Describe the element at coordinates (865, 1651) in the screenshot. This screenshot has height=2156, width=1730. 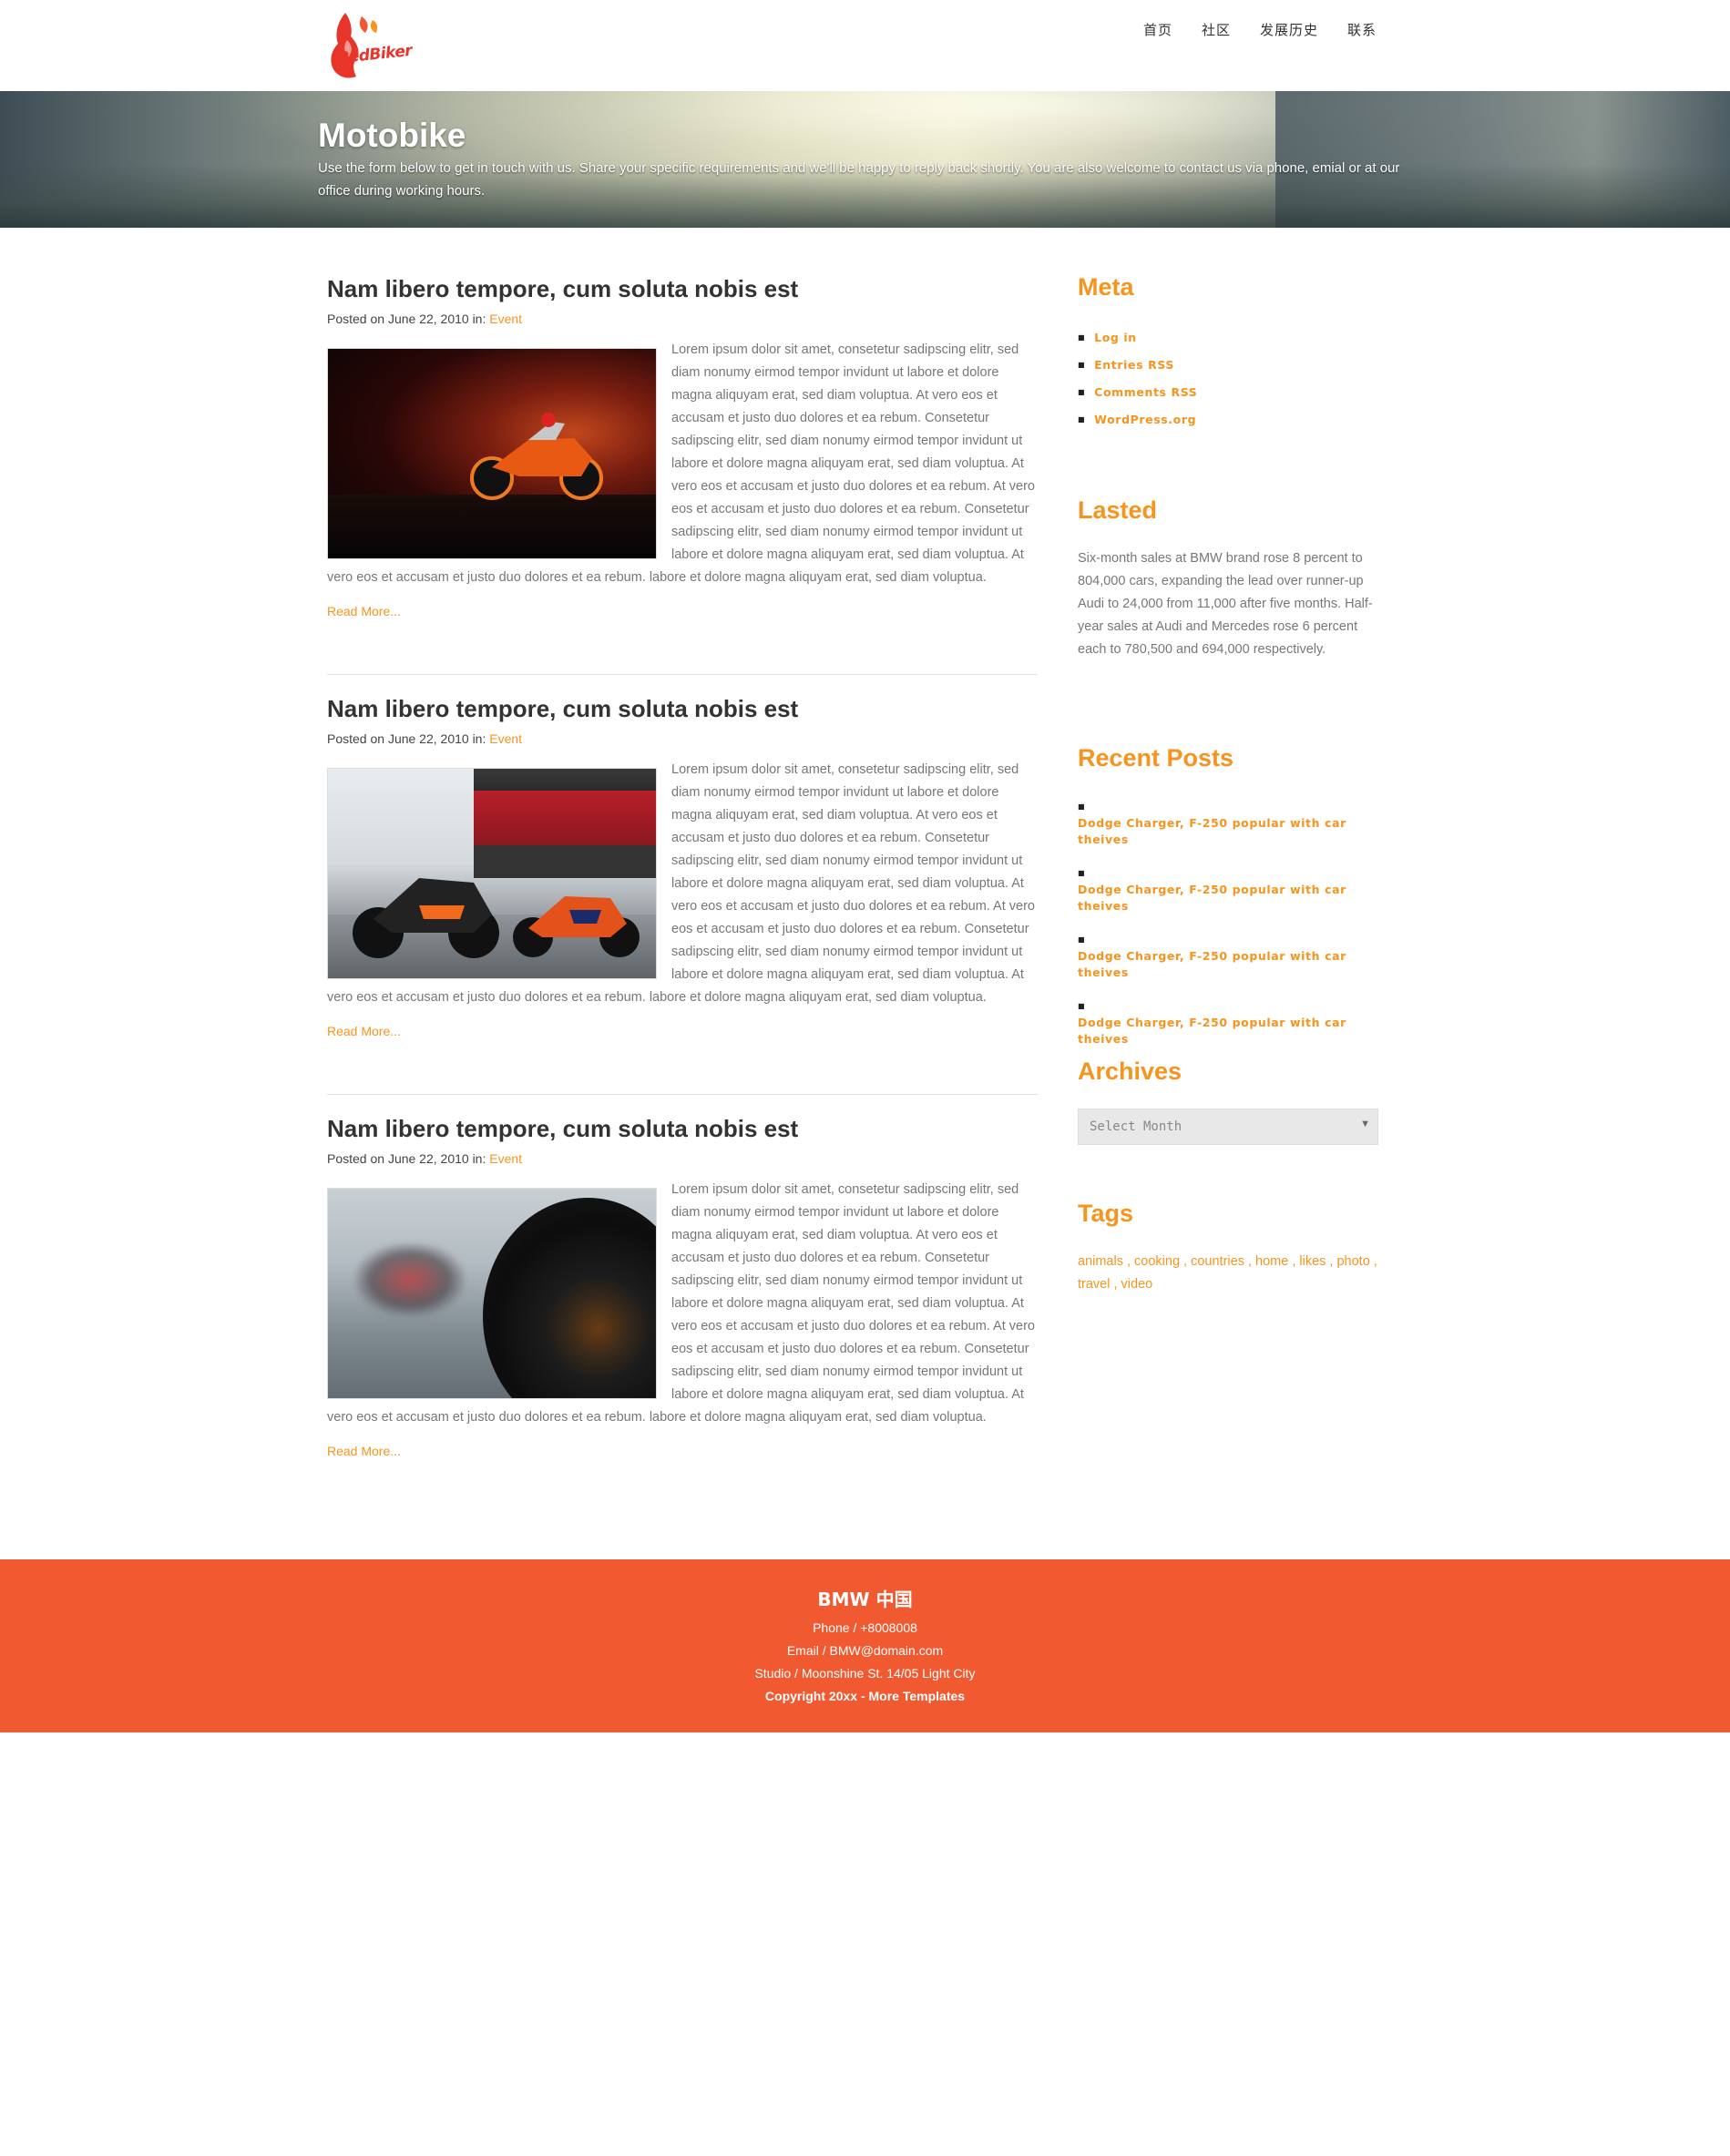
I see `footer-email: Email / BMW@domain.com` at that location.